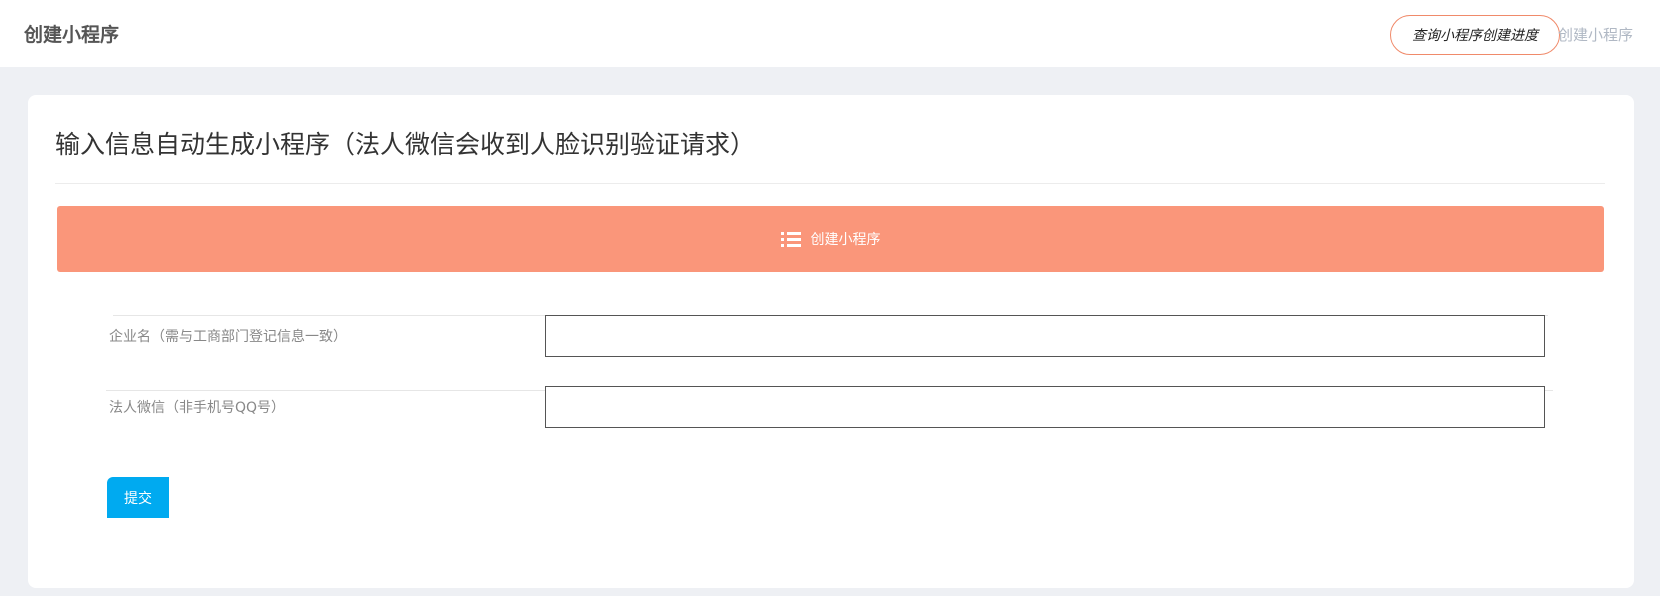  I want to click on submit-button: 提交, so click(138, 497).